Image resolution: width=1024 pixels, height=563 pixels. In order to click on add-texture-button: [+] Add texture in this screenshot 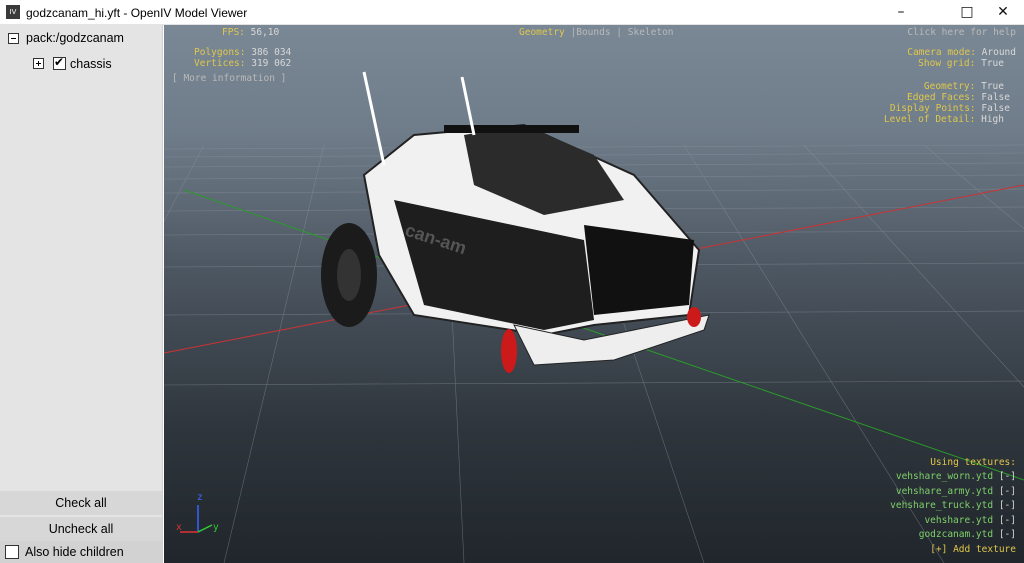, I will do `click(973, 549)`.